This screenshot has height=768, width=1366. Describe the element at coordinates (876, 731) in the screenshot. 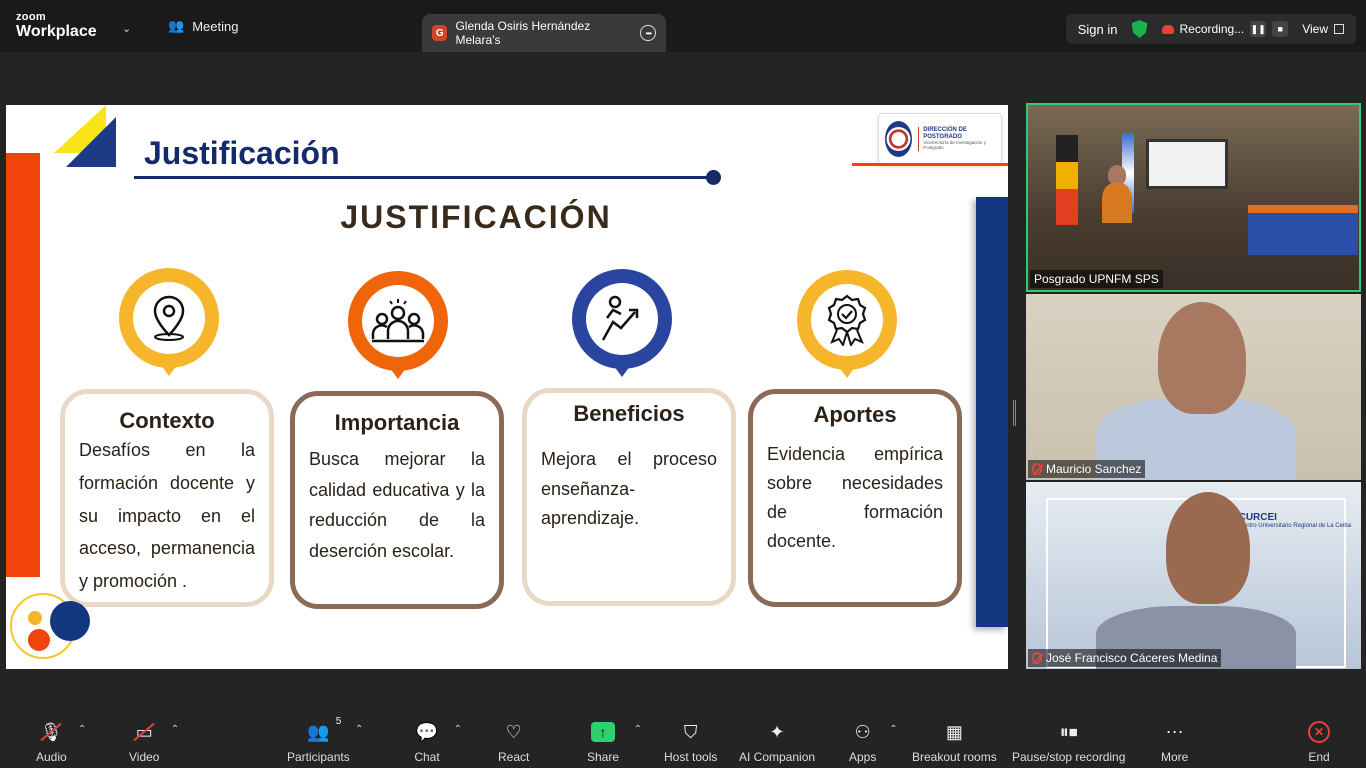

I see `apps-icon: ⚇ ⌃` at that location.